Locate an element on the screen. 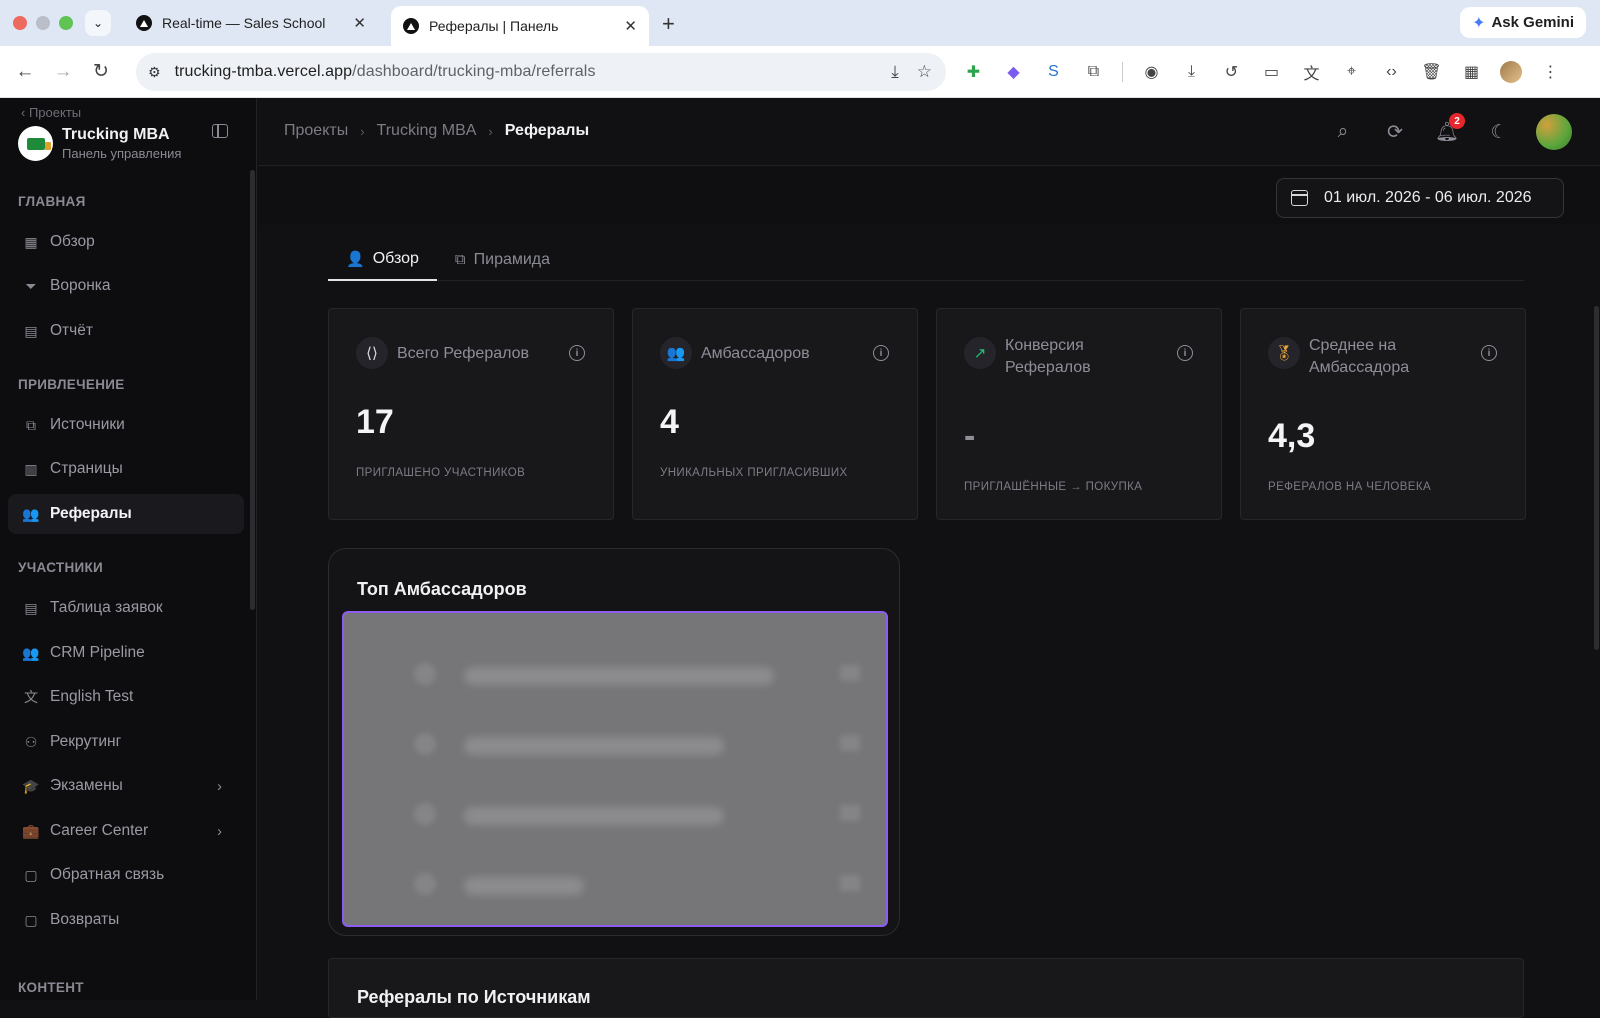 The width and height of the screenshot is (1600, 1018). calendar-icon is located at coordinates (1299, 198).